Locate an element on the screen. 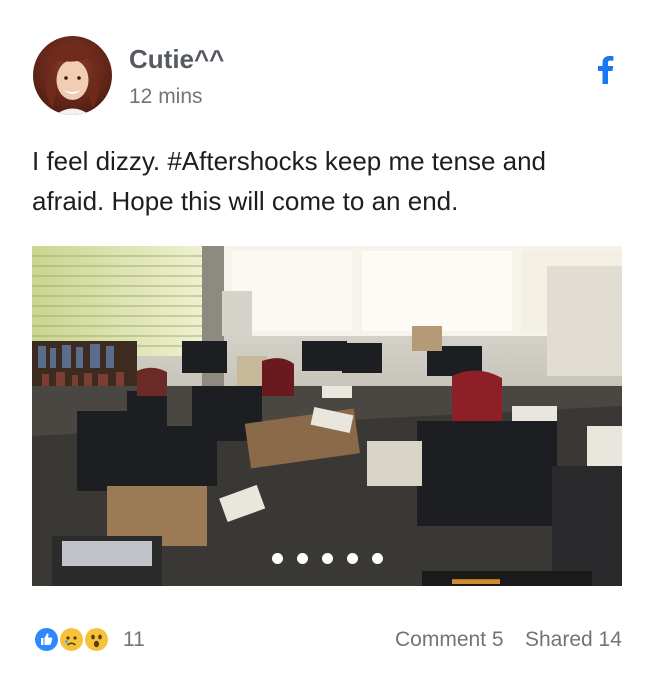 Image resolution: width=656 pixels, height=686 pixels. share-count-link: Shared 14 is located at coordinates (573, 640).